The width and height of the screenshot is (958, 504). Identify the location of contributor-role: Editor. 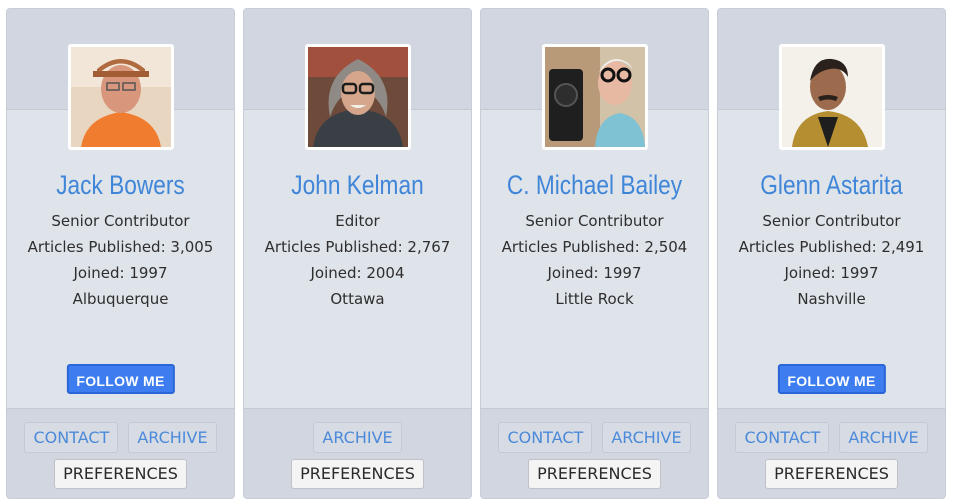
(357, 221).